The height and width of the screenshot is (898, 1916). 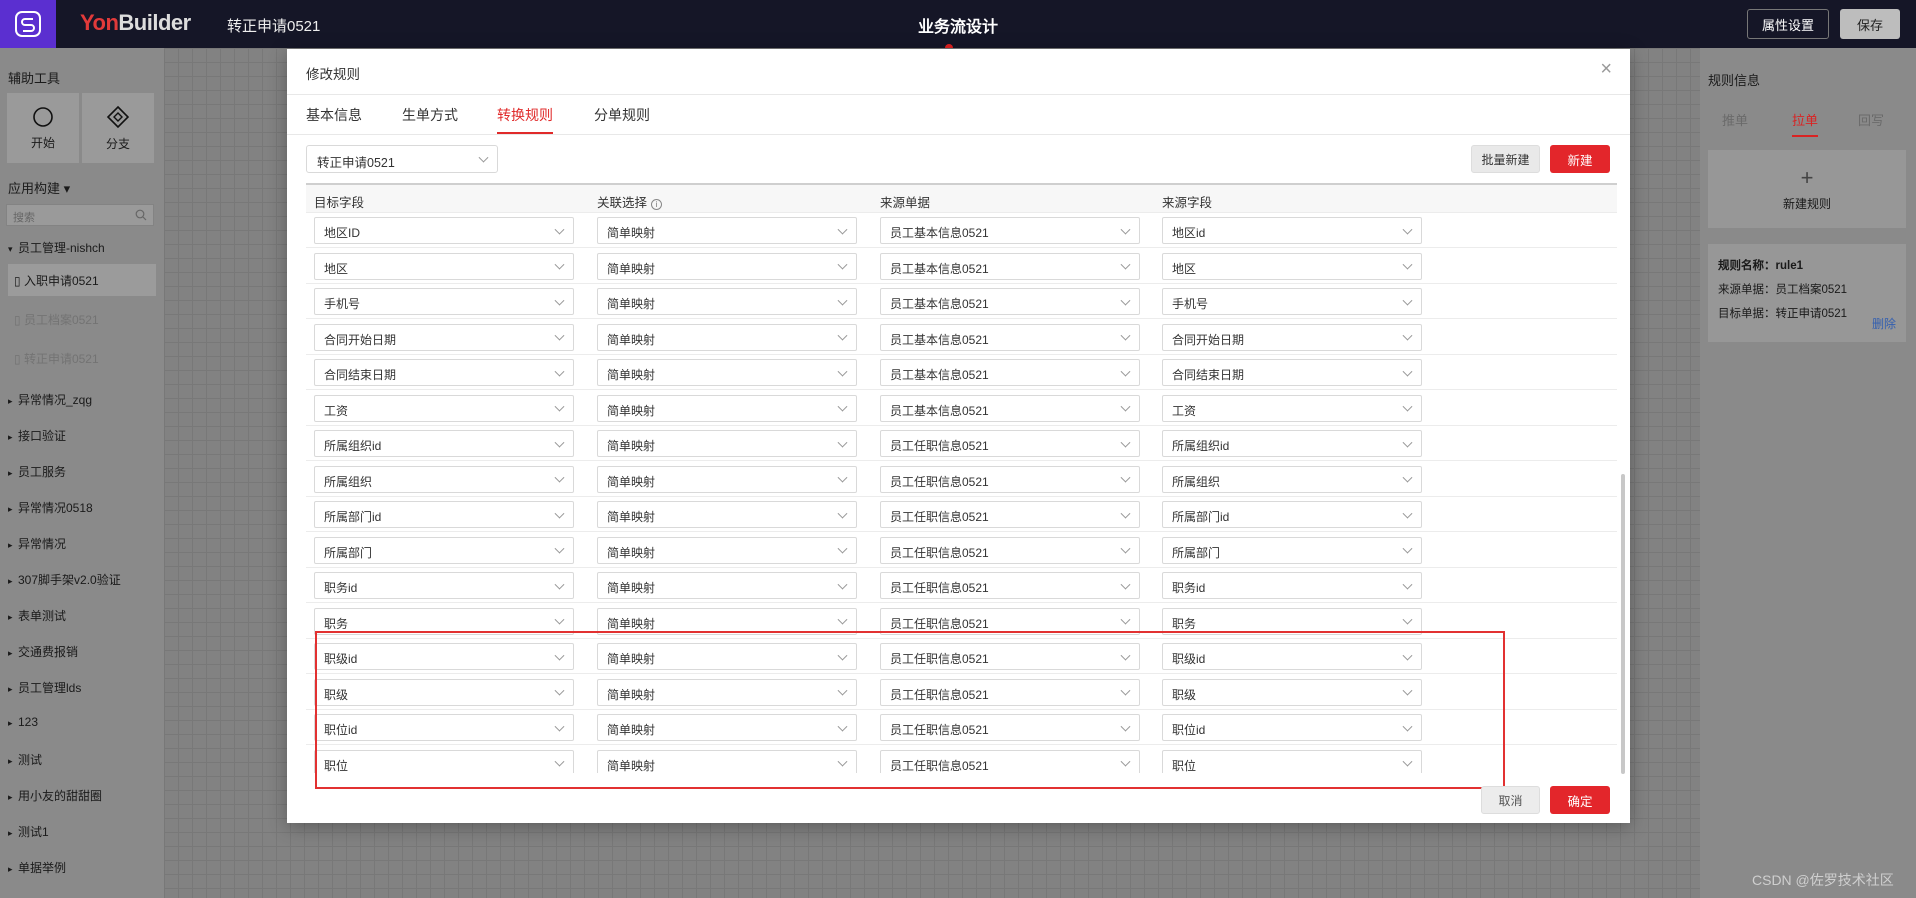 What do you see at coordinates (37, 471) in the screenshot?
I see `tree-group: ▸ 员工服务` at bounding box center [37, 471].